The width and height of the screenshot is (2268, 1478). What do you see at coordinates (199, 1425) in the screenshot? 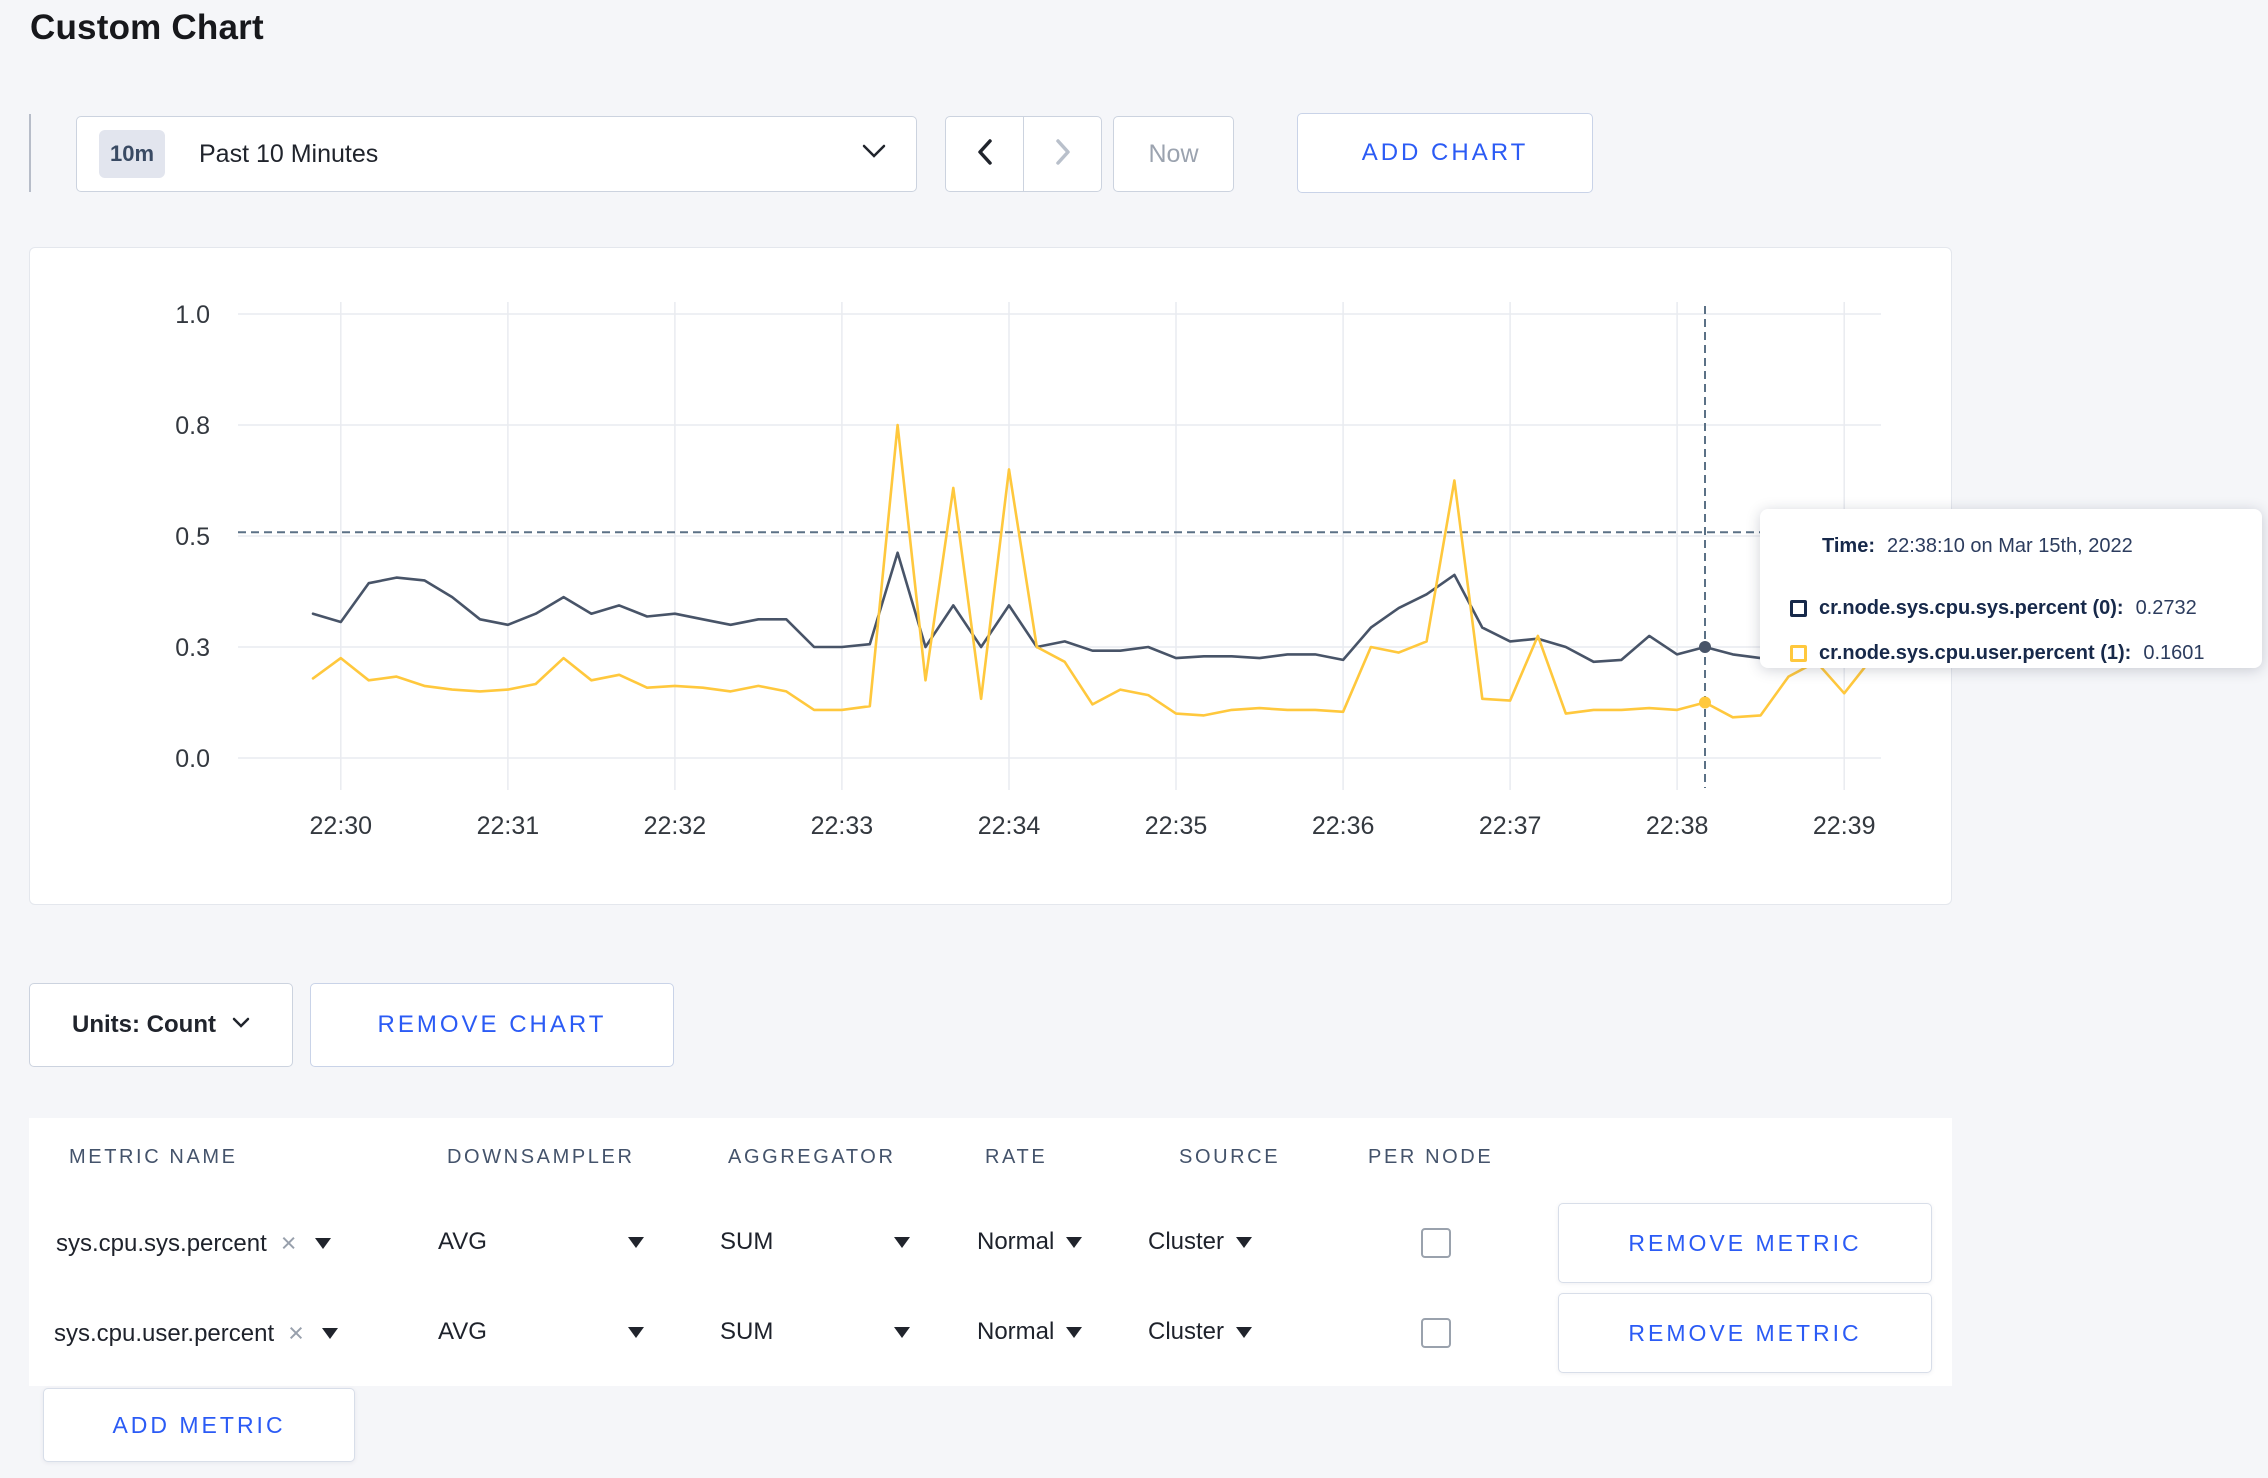
I see `add-metric-button: ADD METRIC` at bounding box center [199, 1425].